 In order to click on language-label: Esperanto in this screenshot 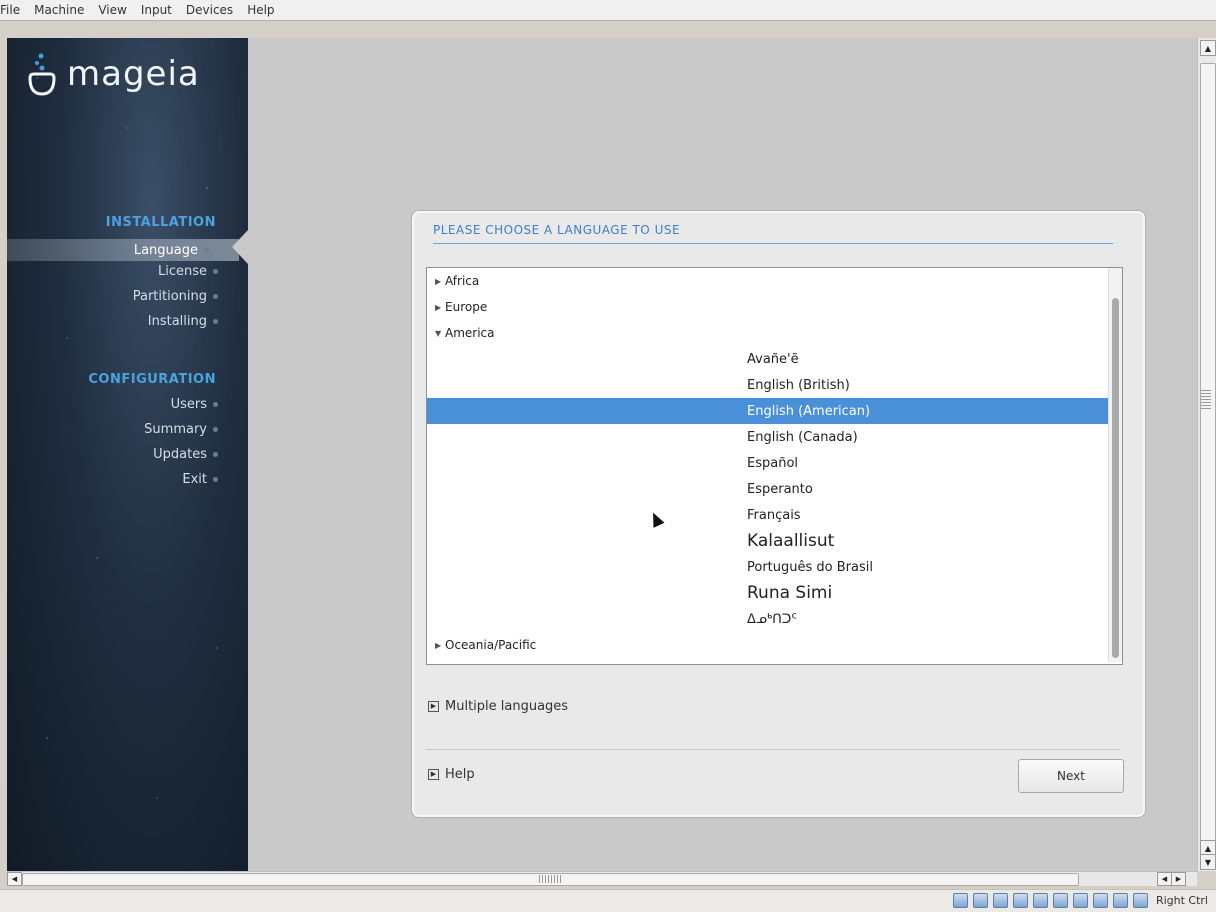, I will do `click(780, 489)`.